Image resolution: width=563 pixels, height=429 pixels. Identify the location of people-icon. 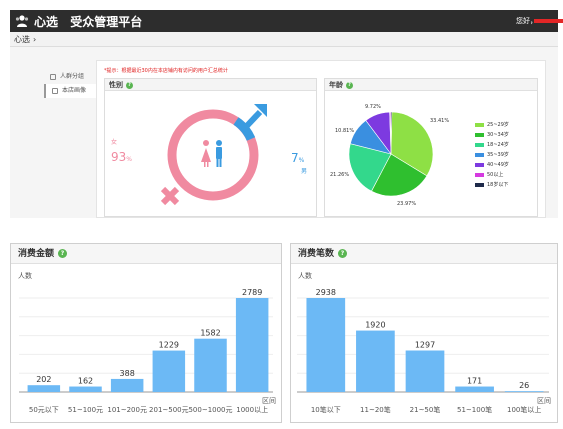
(211, 153).